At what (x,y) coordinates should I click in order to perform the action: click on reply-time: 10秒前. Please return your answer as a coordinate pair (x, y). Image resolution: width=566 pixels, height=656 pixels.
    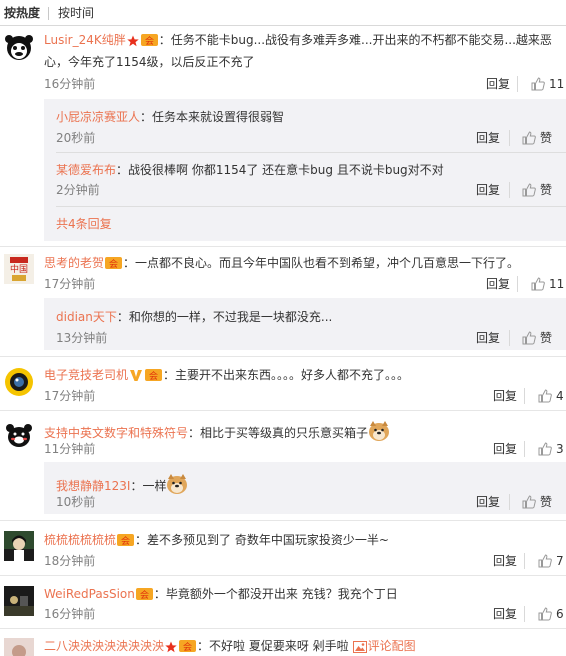
    Looking at the image, I should click on (76, 502).